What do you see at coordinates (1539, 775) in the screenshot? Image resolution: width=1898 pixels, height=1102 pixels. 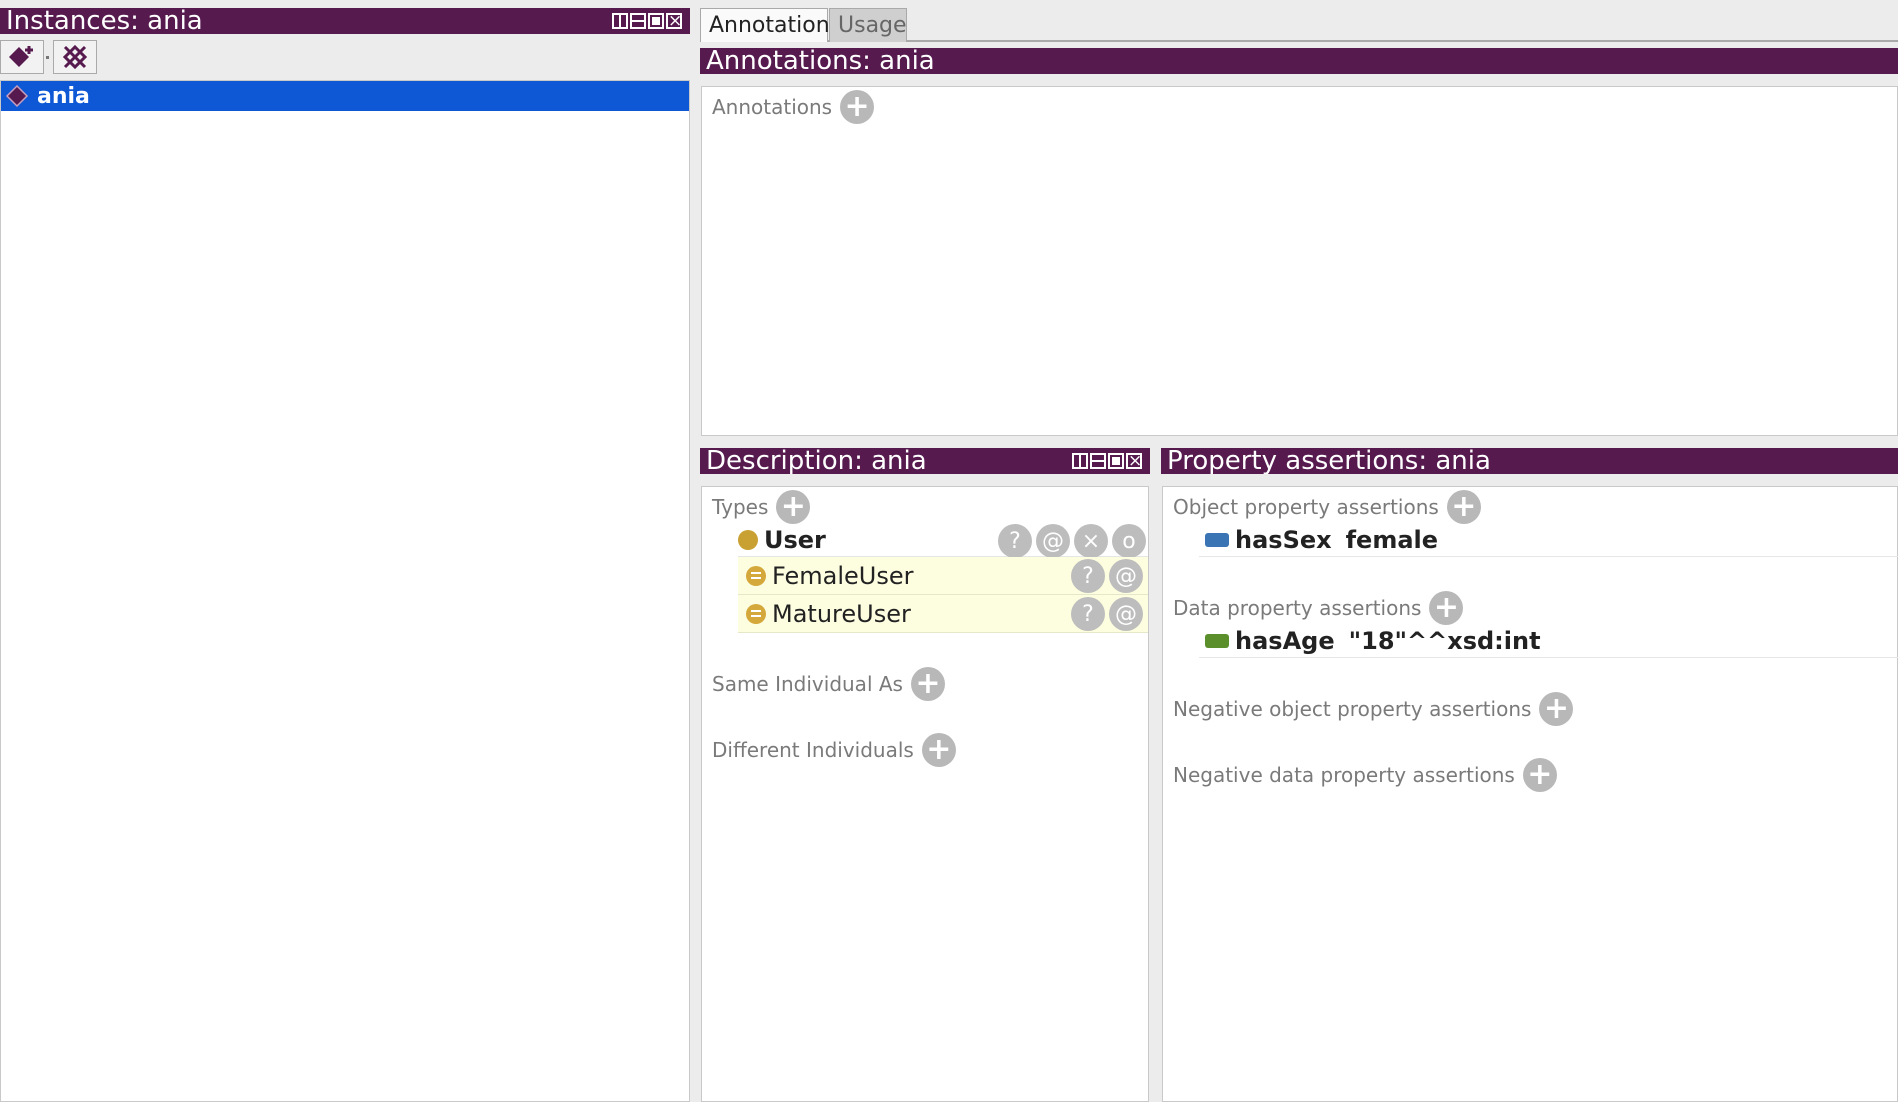 I see `add-negative-data-button: +` at bounding box center [1539, 775].